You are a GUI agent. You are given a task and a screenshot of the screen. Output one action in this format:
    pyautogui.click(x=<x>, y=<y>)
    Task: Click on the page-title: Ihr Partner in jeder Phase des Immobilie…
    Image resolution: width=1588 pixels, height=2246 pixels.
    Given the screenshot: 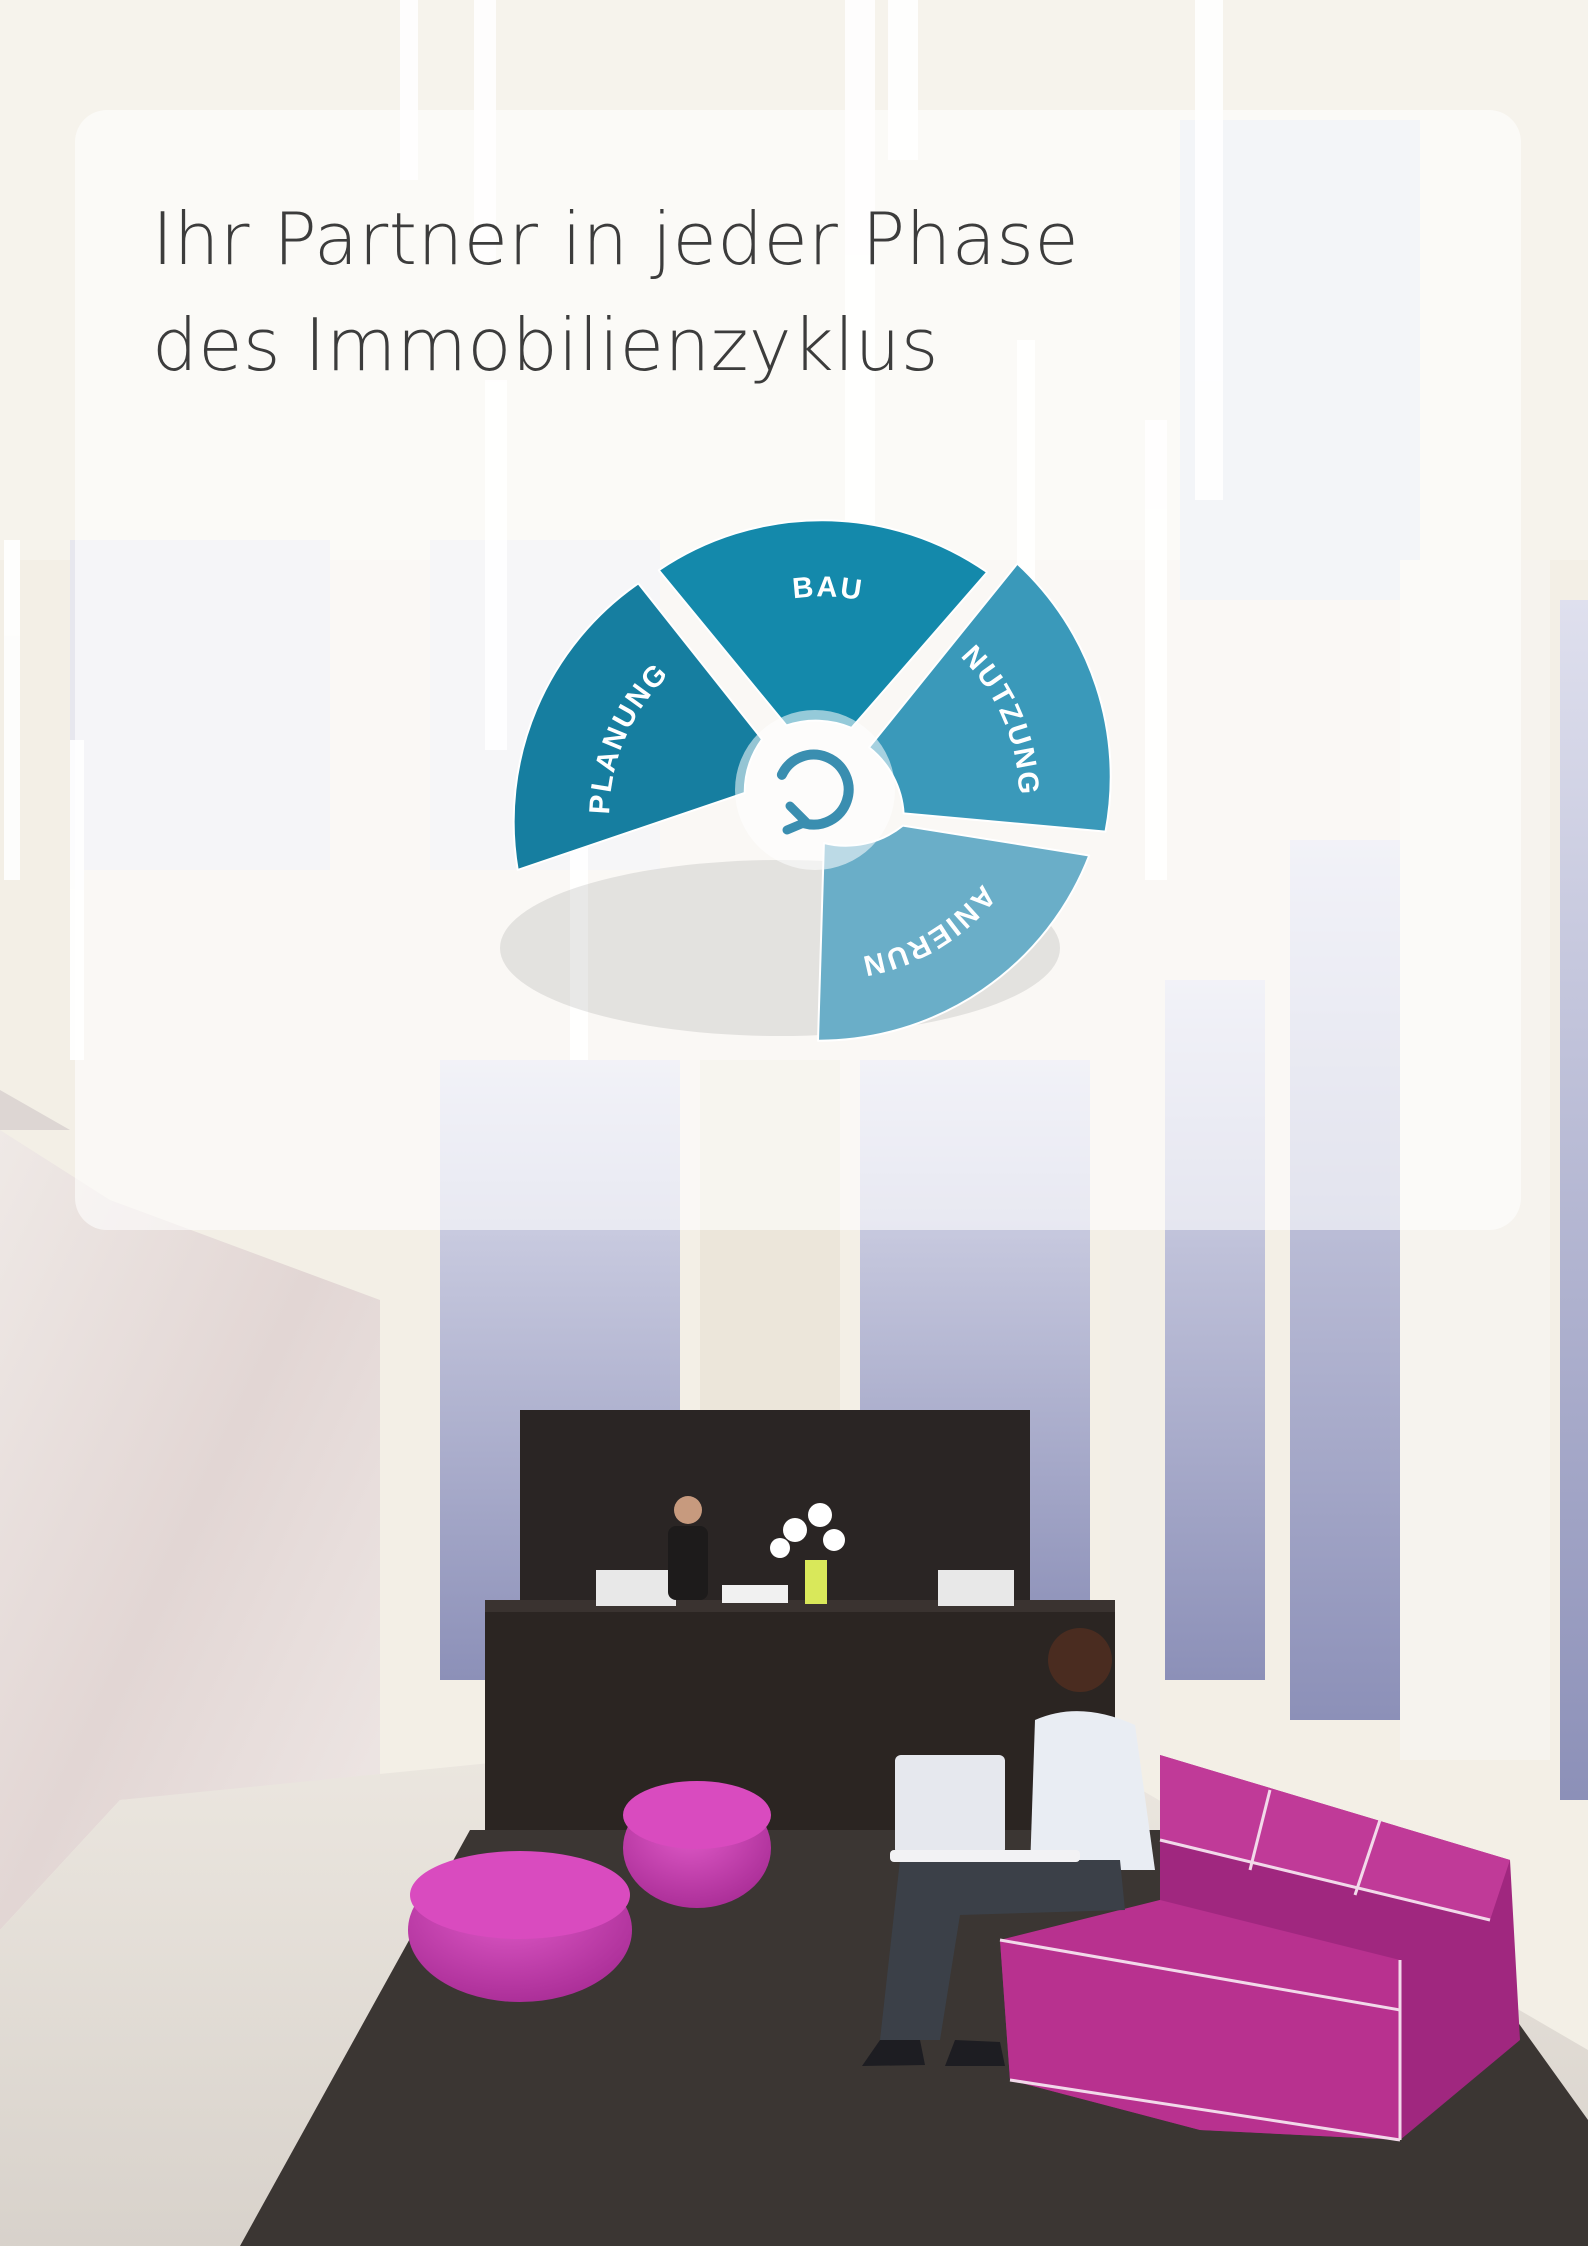 What is the action you would take?
    pyautogui.click(x=752, y=292)
    